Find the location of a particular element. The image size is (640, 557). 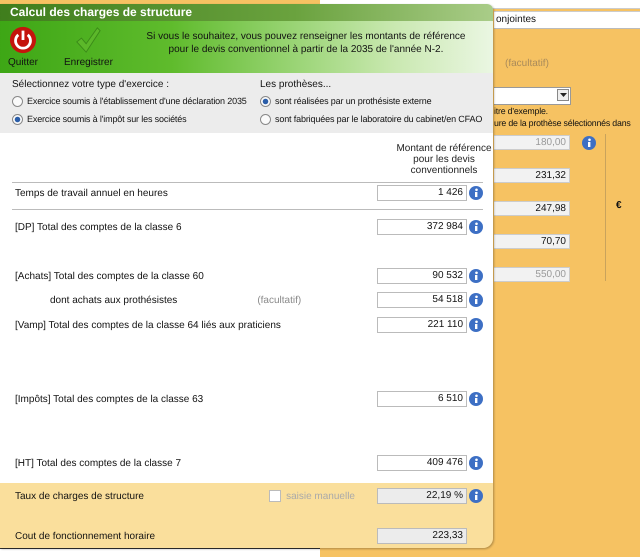

radio-option: sont réalisées par un prothésiste externe is located at coordinates (371, 101).